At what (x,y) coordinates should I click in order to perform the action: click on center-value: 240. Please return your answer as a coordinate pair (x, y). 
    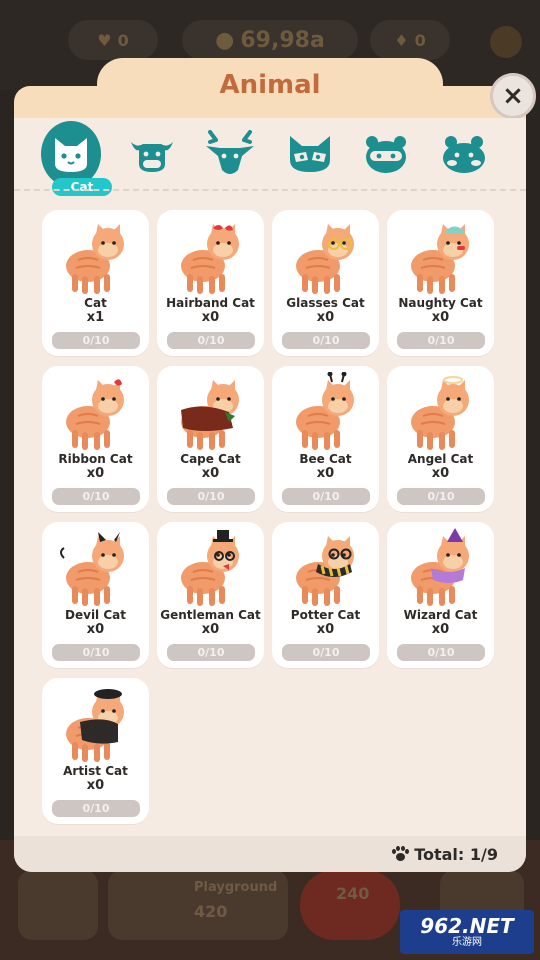
    Looking at the image, I should click on (353, 893).